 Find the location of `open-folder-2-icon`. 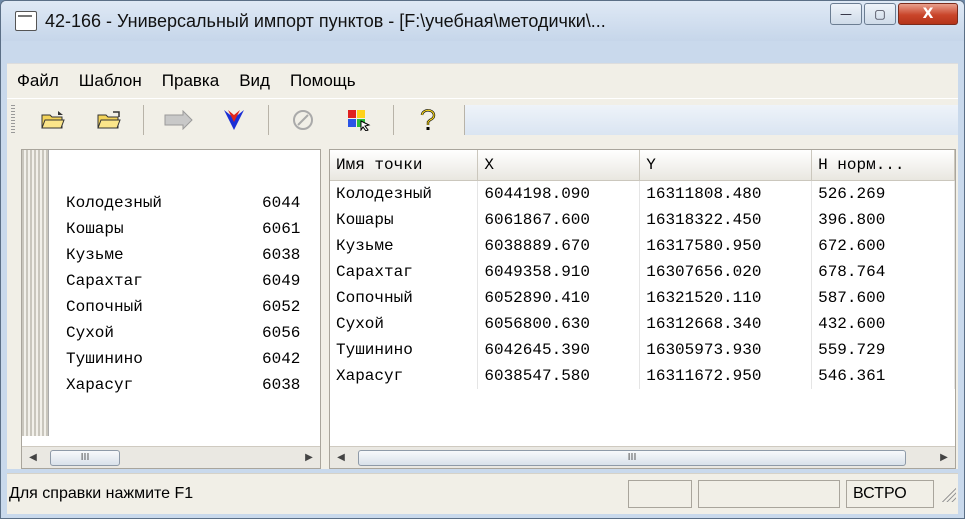

open-folder-2-icon is located at coordinates (109, 120).